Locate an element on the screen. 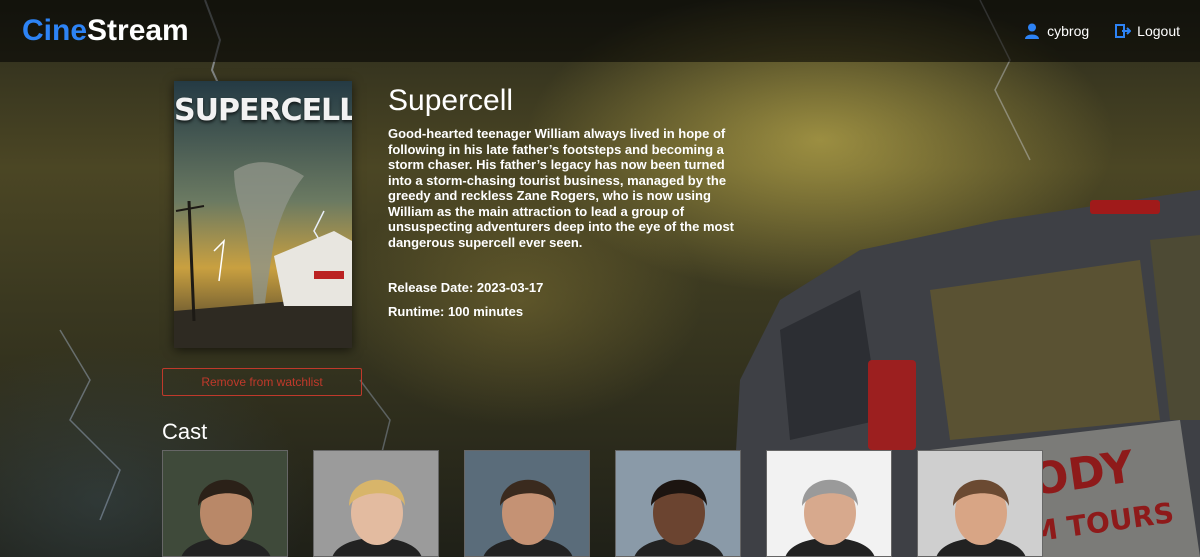 This screenshot has width=1200, height=557. movie-poster: SUPERCELL is located at coordinates (263, 214).